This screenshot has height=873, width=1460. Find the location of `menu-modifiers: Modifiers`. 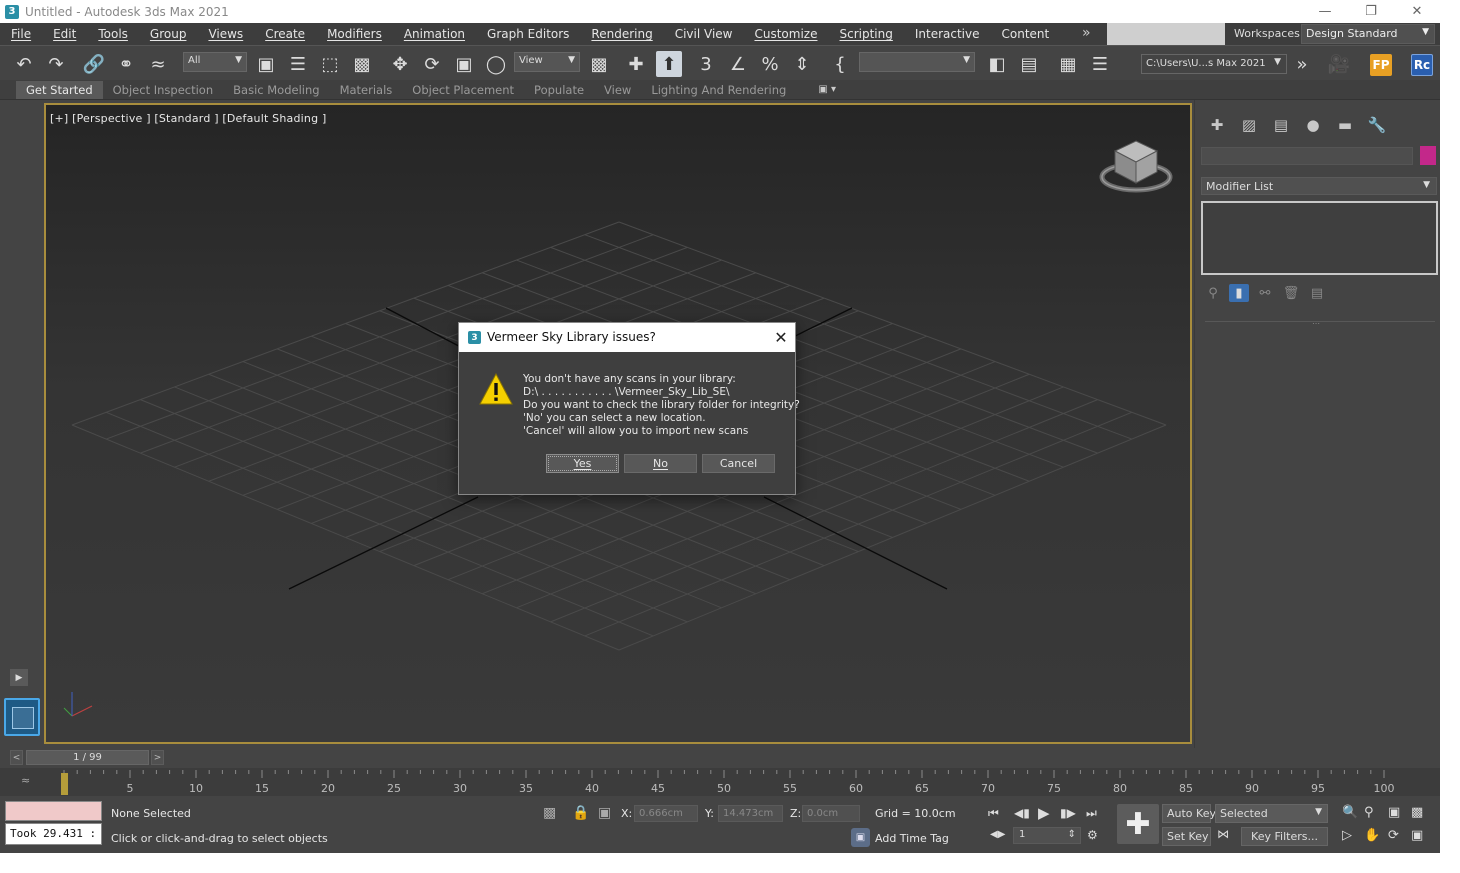

menu-modifiers: Modifiers is located at coordinates (354, 34).